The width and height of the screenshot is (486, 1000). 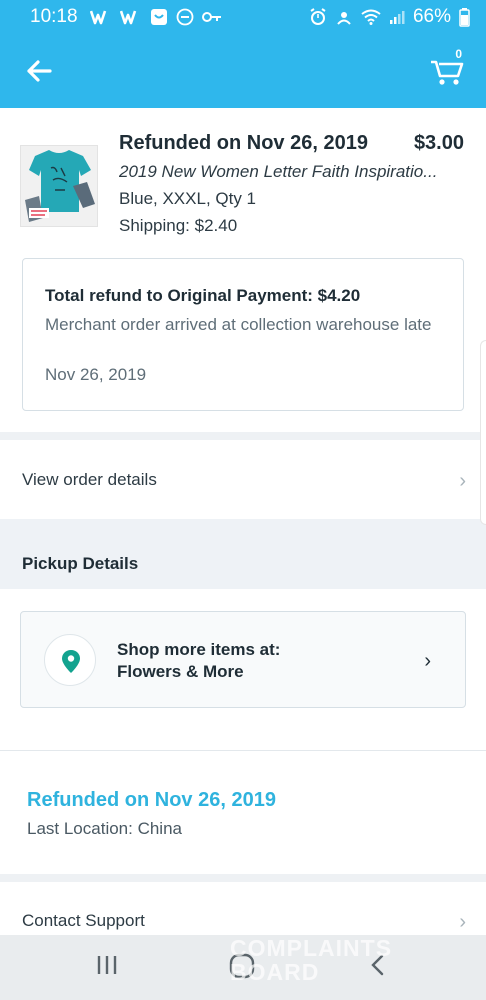 I want to click on messenger-icon, so click(x=158, y=17).